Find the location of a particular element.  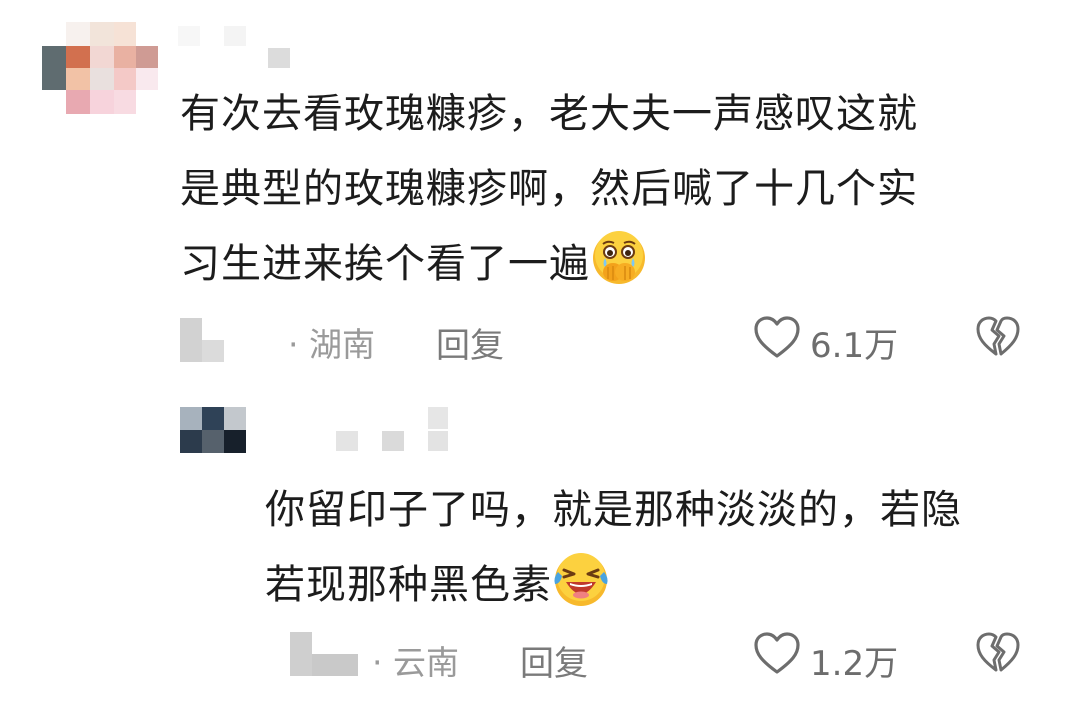

reply-line-2-text: 若现那种黑色素 is located at coordinates (408, 585).